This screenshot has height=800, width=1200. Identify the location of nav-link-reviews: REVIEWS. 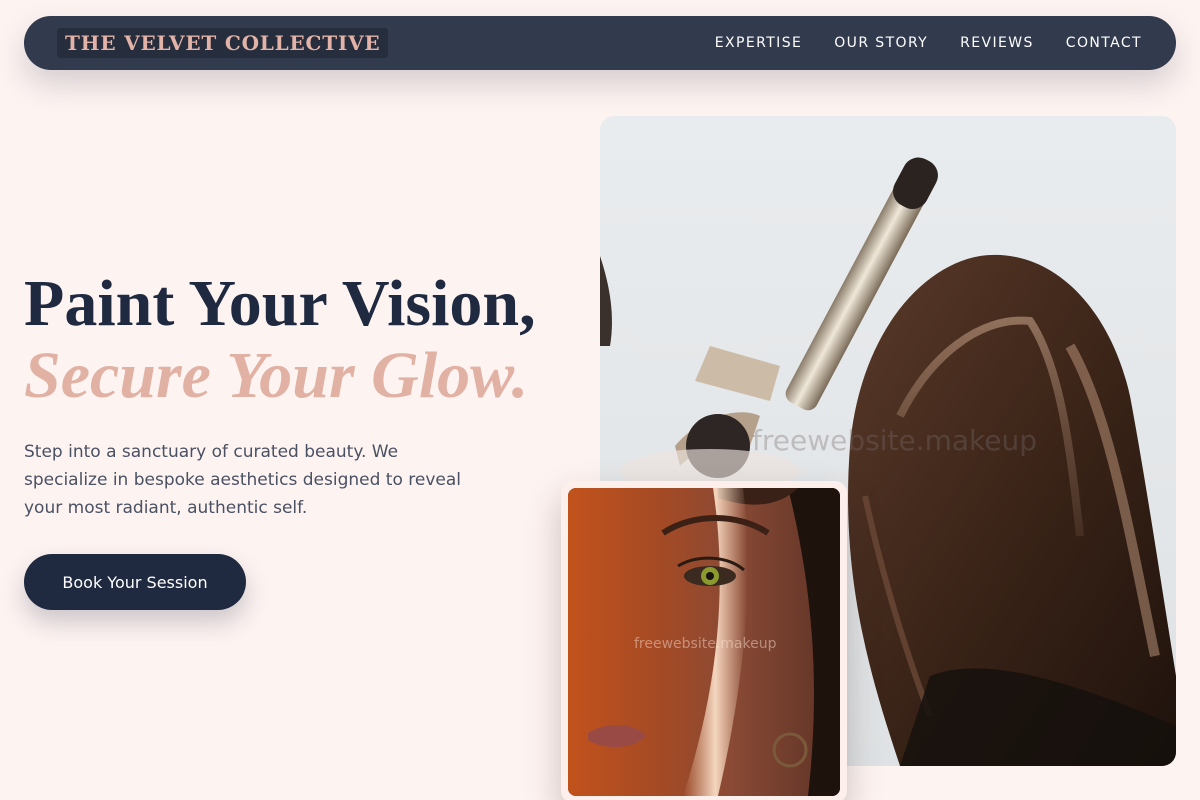
(997, 43).